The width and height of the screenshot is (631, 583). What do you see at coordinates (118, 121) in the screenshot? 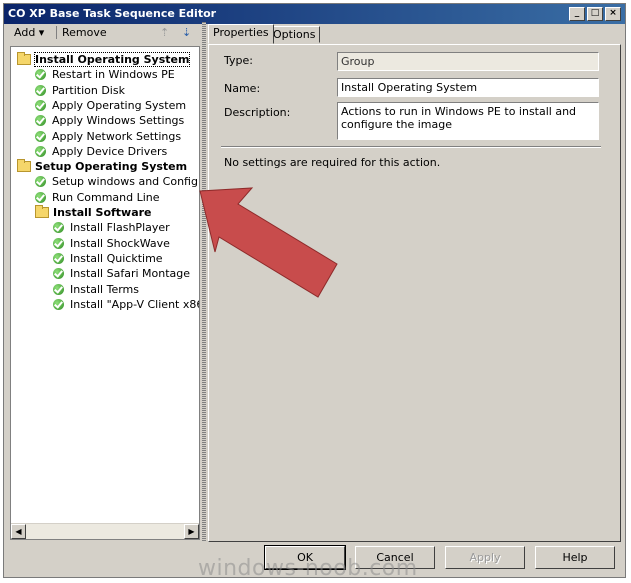
I see `tree-item-label: Apply Windows Settings` at bounding box center [118, 121].